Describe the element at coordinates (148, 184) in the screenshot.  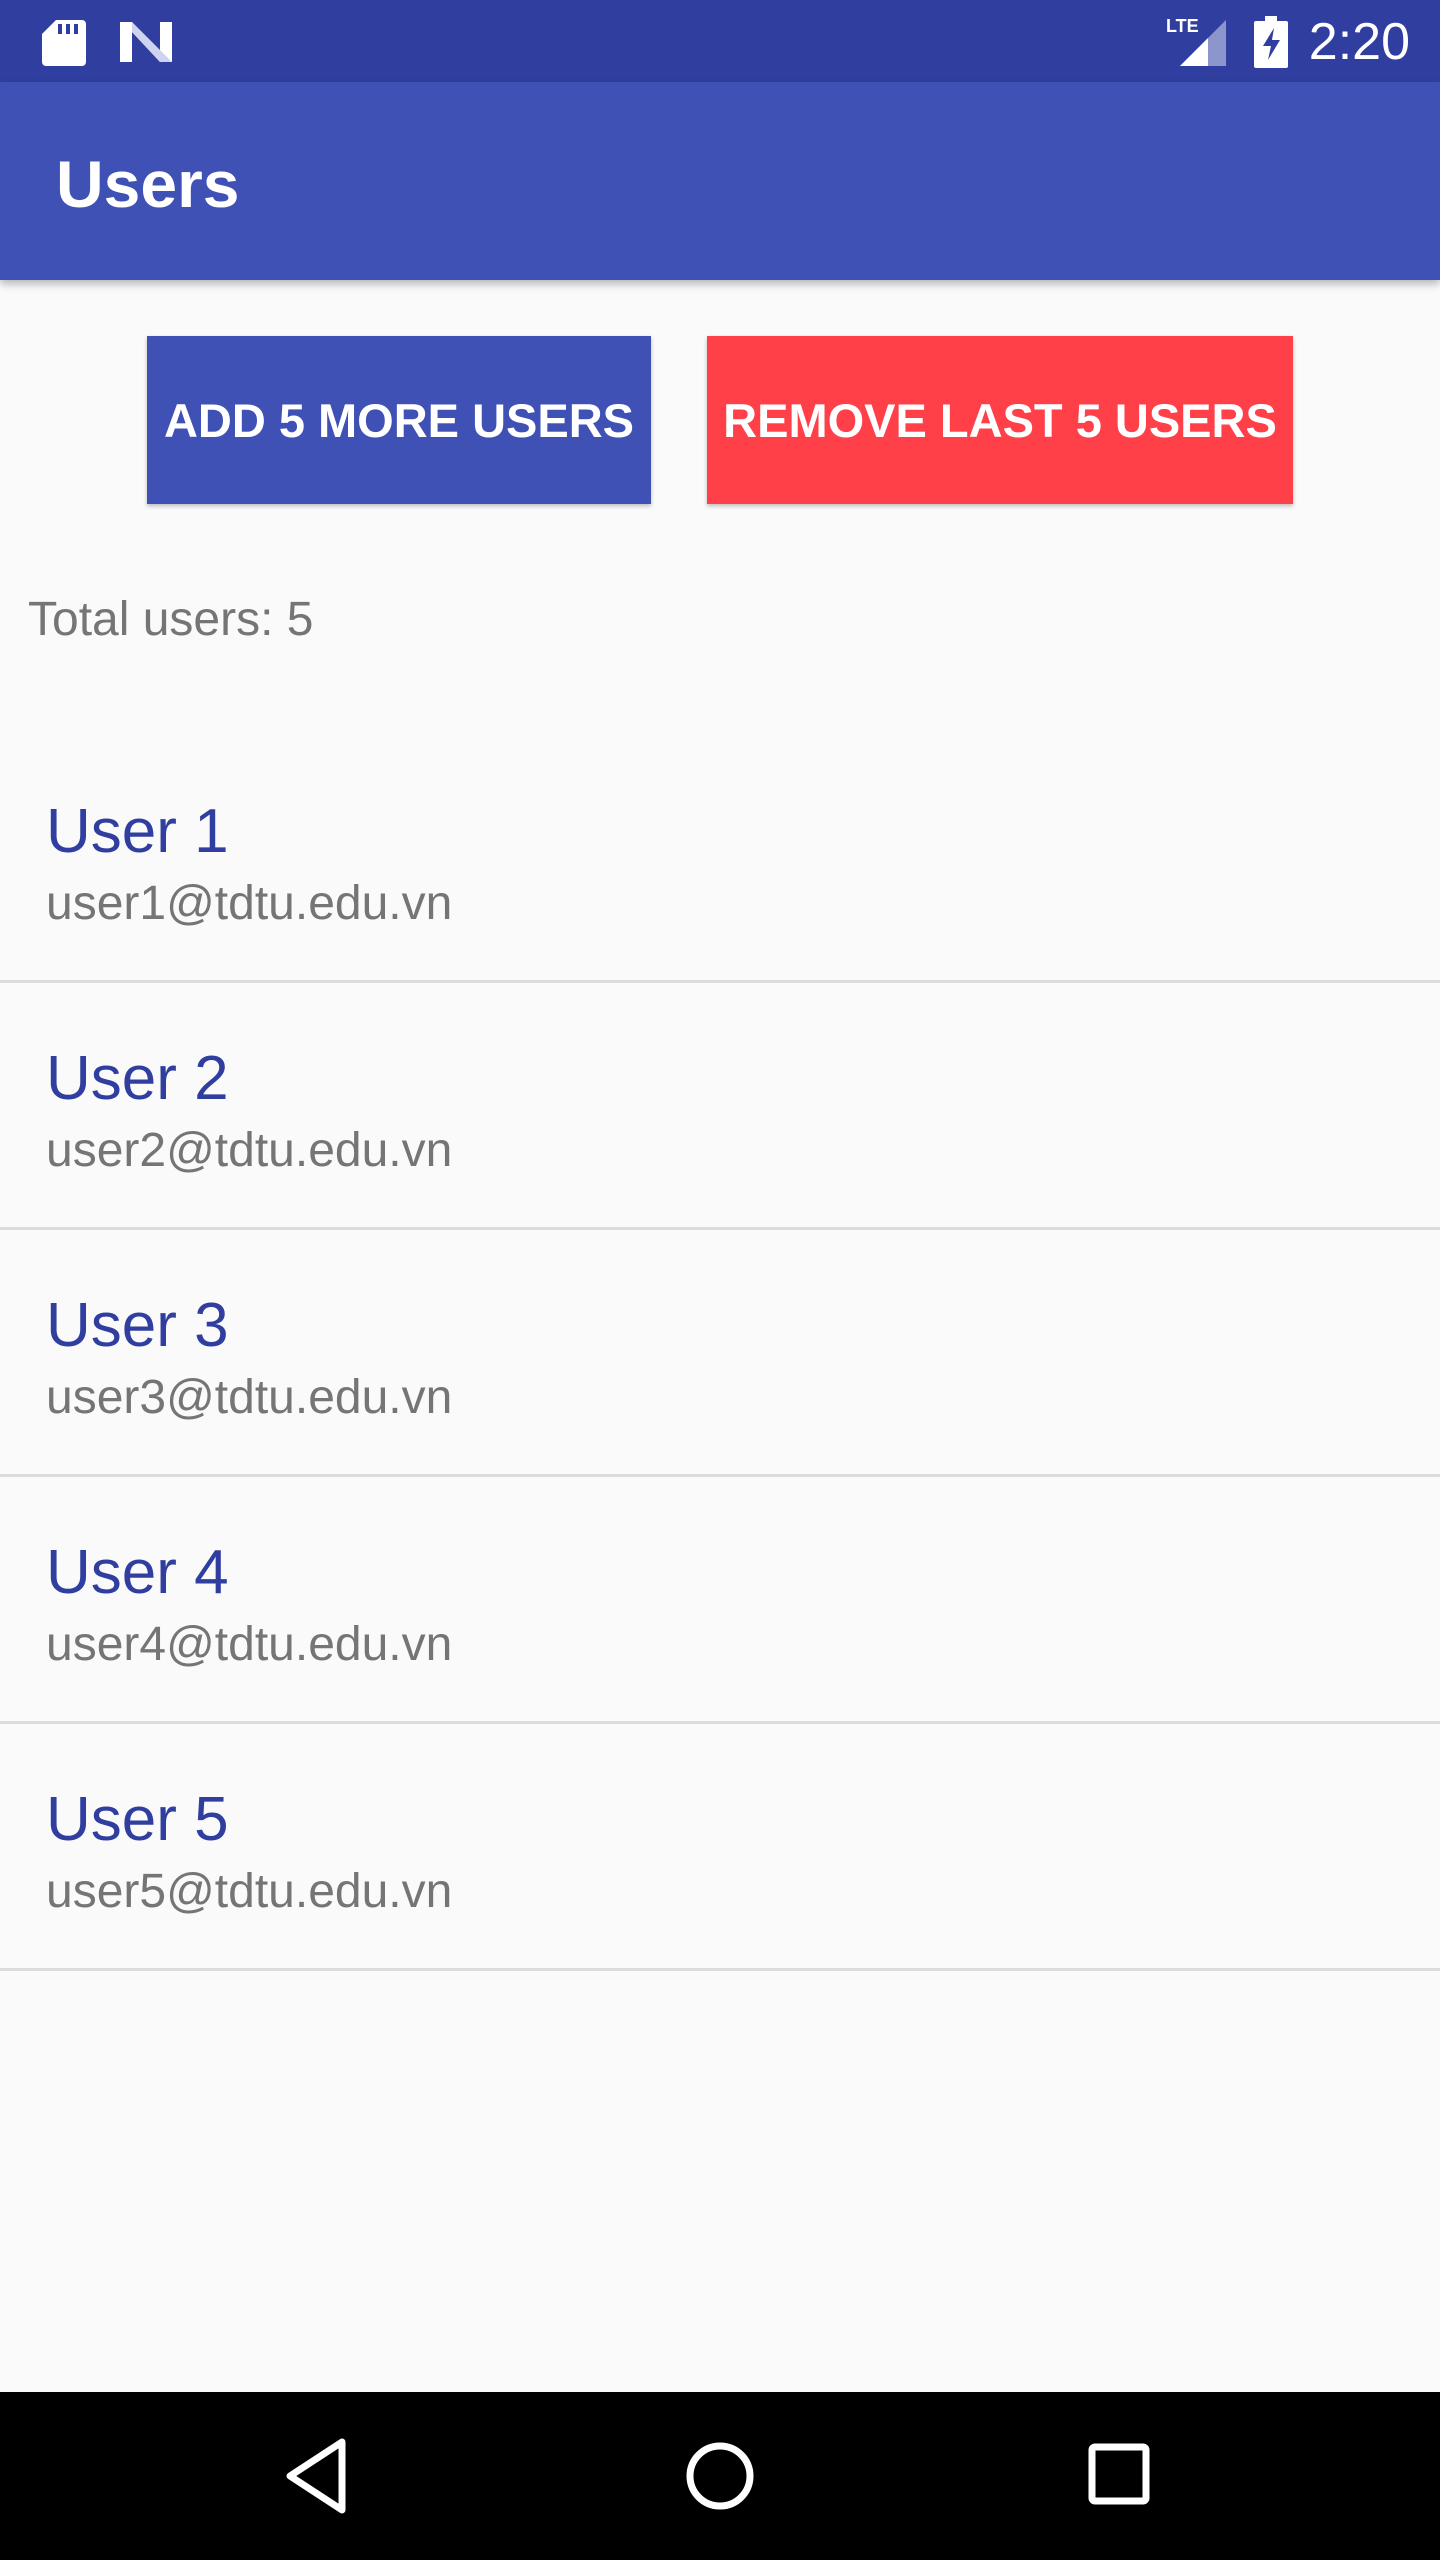
I see `page-title: Users` at that location.